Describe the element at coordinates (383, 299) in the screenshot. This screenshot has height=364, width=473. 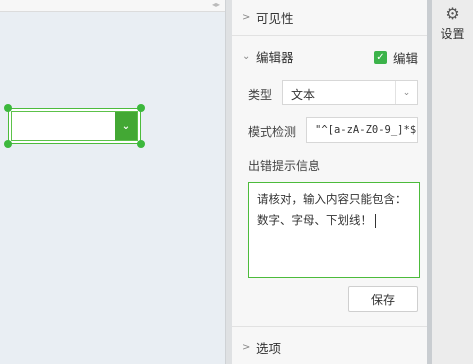
I see `save-button: 保存` at that location.